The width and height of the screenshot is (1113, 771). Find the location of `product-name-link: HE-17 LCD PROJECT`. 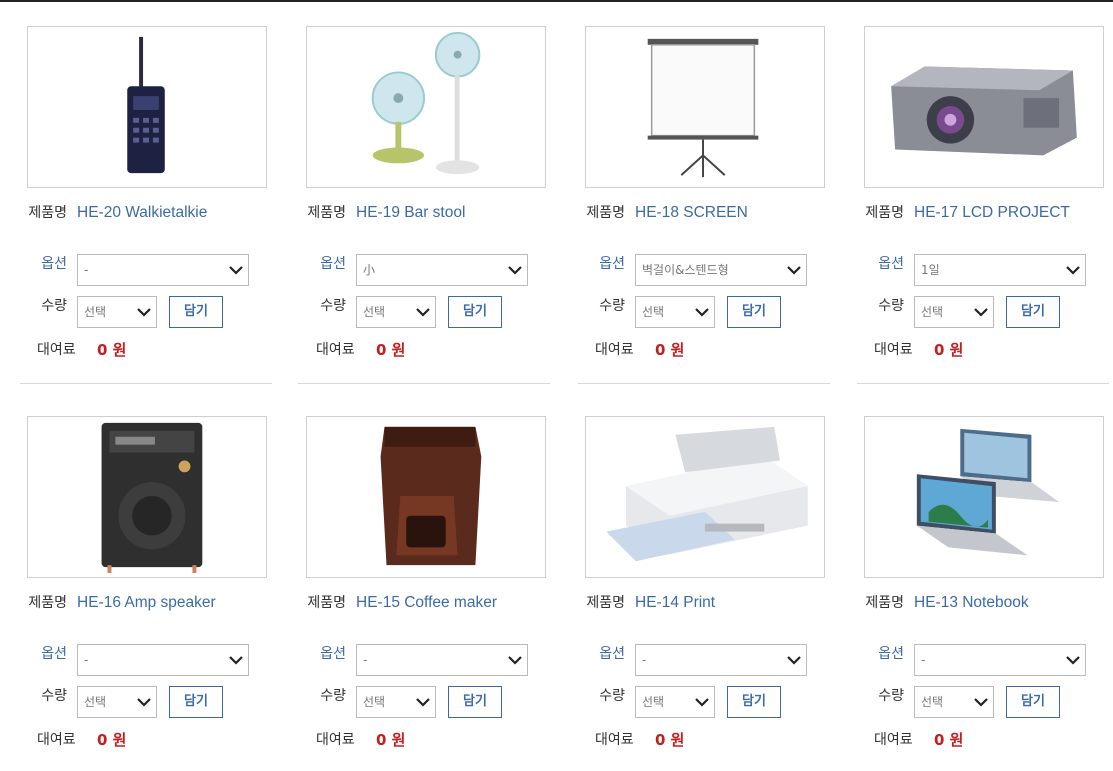

product-name-link: HE-17 LCD PROJECT is located at coordinates (994, 213).